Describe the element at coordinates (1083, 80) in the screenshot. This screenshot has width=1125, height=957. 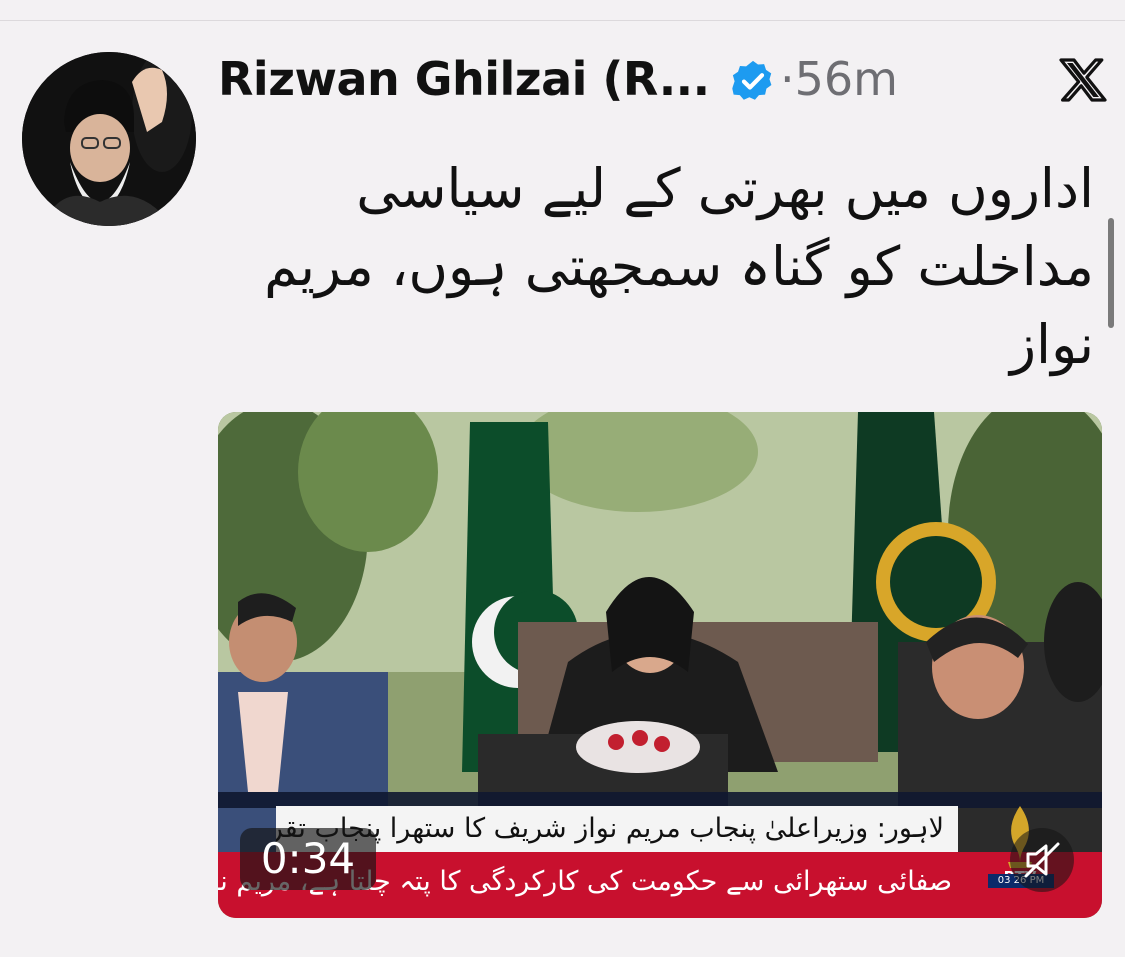
I see `x-logo-icon` at that location.